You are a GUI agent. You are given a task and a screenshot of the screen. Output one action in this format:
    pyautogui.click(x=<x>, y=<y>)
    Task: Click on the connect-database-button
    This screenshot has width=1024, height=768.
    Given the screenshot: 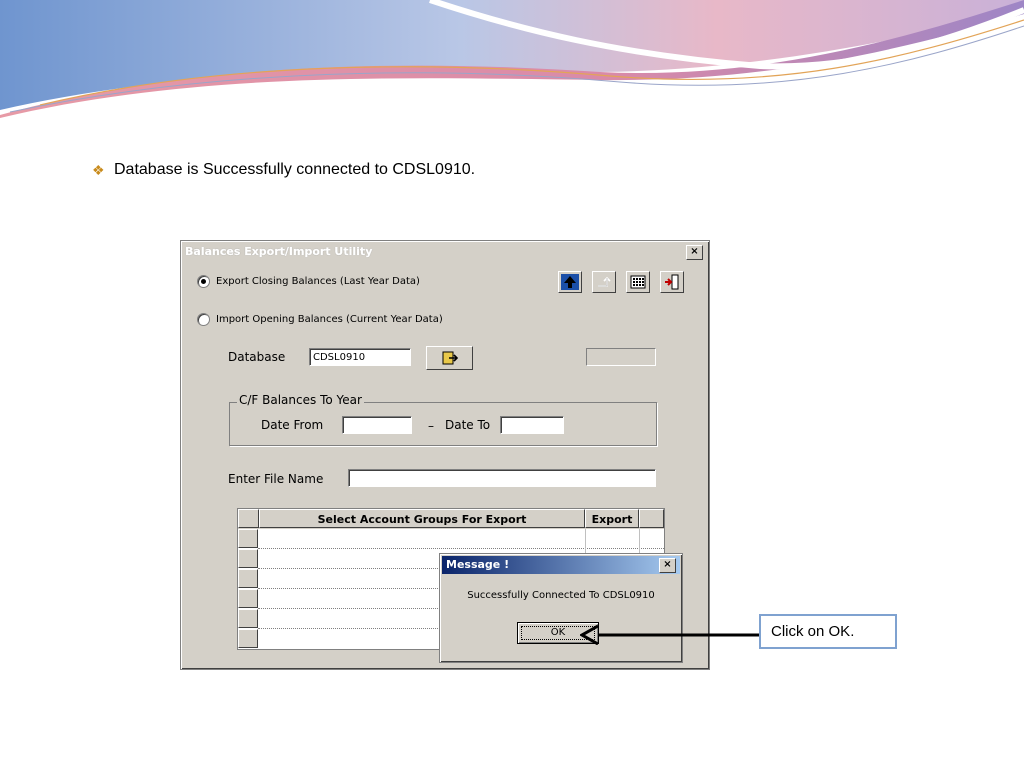 What is the action you would take?
    pyautogui.click(x=449, y=358)
    